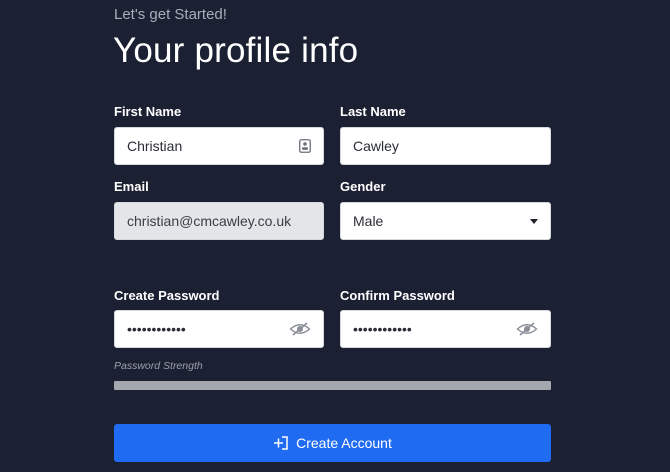  Describe the element at coordinates (445, 329) in the screenshot. I see `confirm-password-field: ••••••••••••` at that location.